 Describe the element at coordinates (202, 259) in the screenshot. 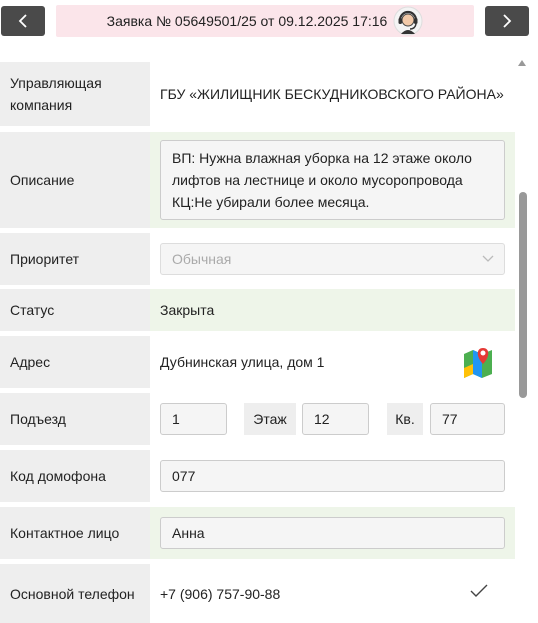

I see `priority-selected-value: Обычная` at that location.